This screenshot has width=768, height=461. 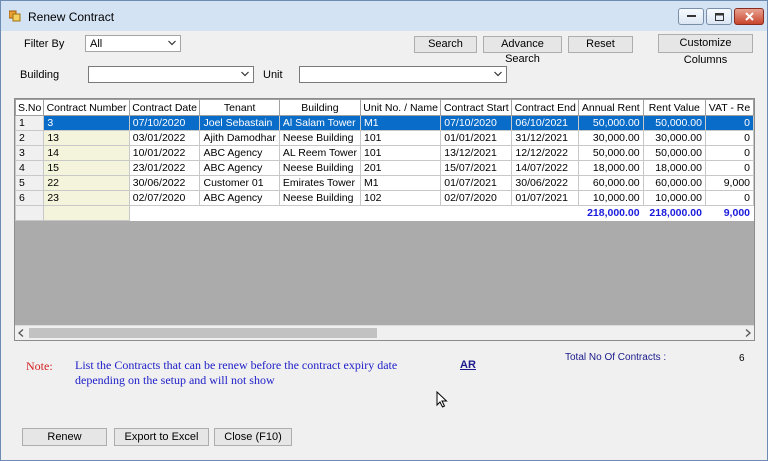 I want to click on table-cell: Ajith Damodhar, so click(x=239, y=138).